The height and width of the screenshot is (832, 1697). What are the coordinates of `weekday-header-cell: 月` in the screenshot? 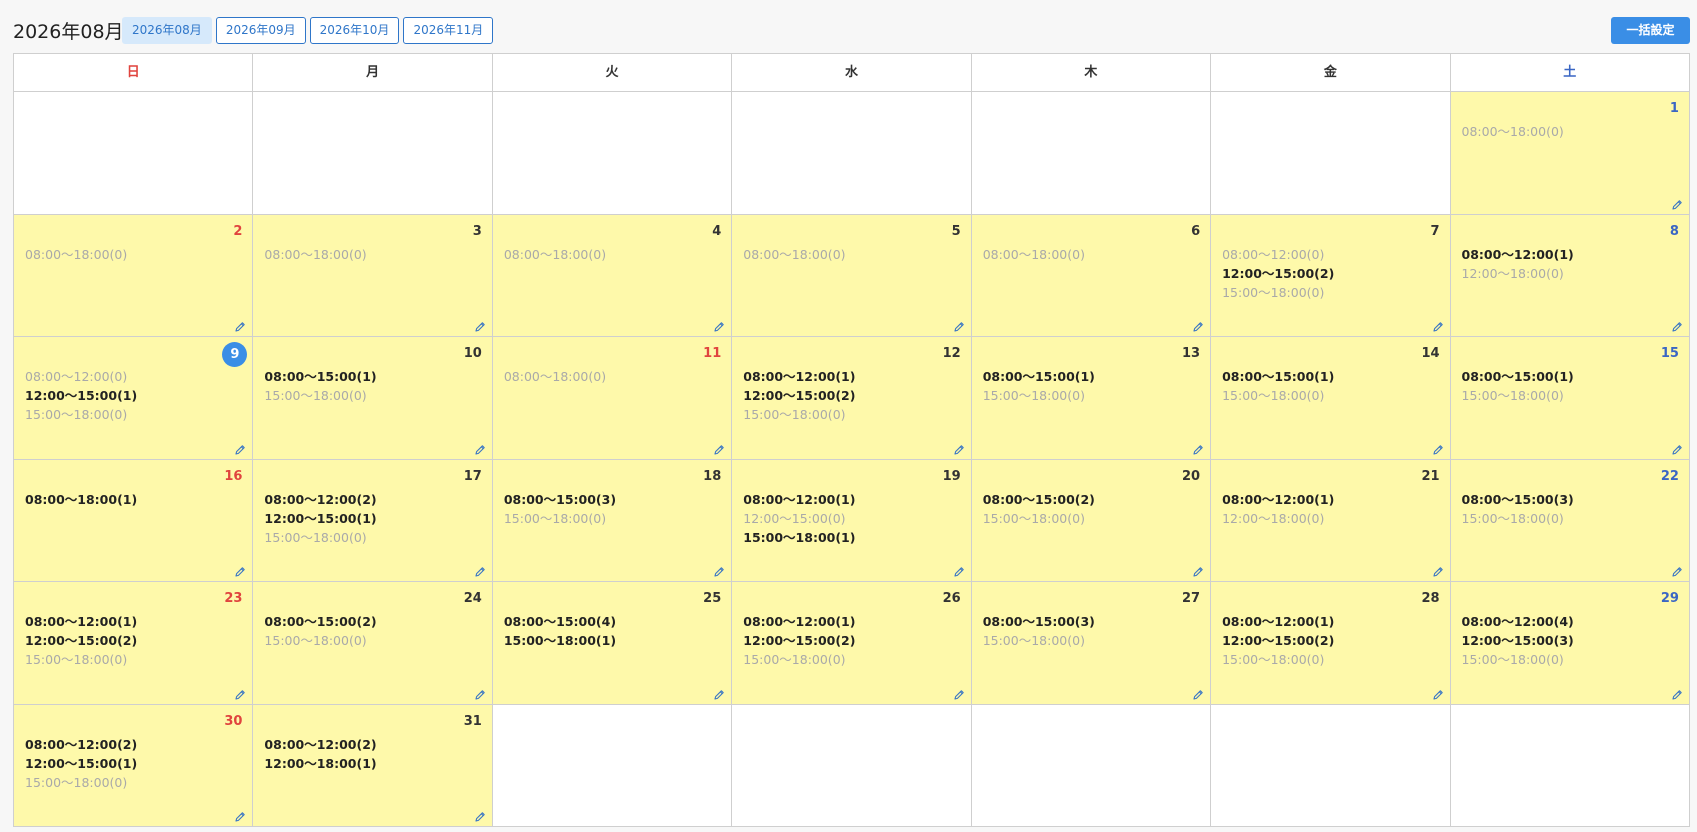 It's located at (373, 73).